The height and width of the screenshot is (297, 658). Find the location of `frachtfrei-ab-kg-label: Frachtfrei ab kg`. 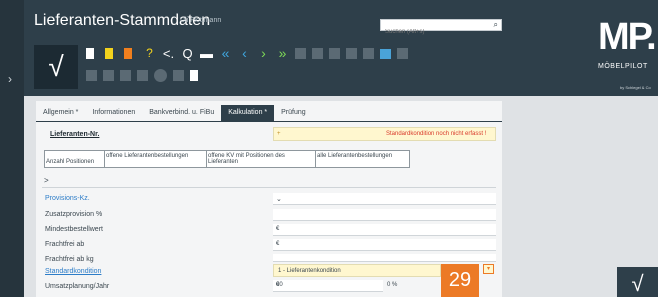

frachtfrei-ab-kg-label: Frachtfrei ab kg is located at coordinates (69, 259).